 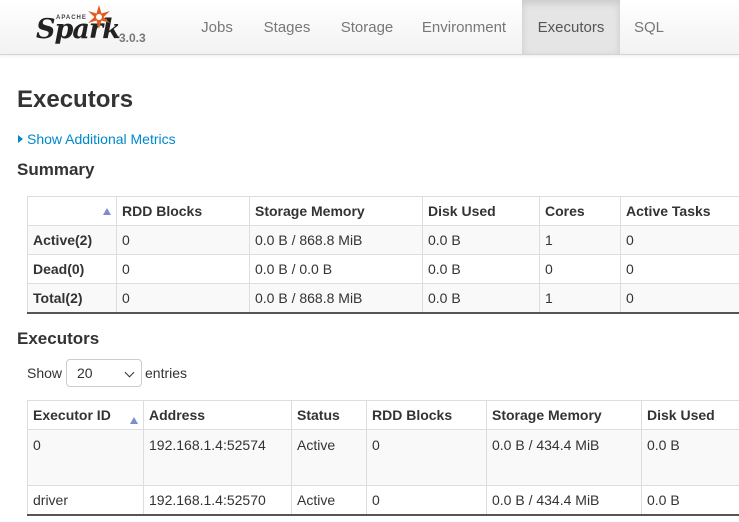 What do you see at coordinates (217, 27) in the screenshot?
I see `tab-jobs: Jobs` at bounding box center [217, 27].